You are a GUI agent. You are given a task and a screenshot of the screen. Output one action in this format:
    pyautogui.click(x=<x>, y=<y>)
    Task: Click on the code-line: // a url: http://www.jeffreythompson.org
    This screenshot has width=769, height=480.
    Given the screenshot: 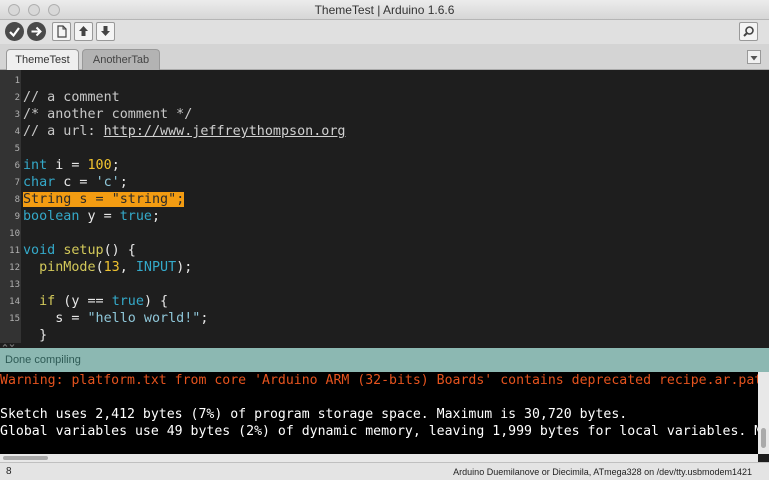 What is the action you would take?
    pyautogui.click(x=184, y=131)
    